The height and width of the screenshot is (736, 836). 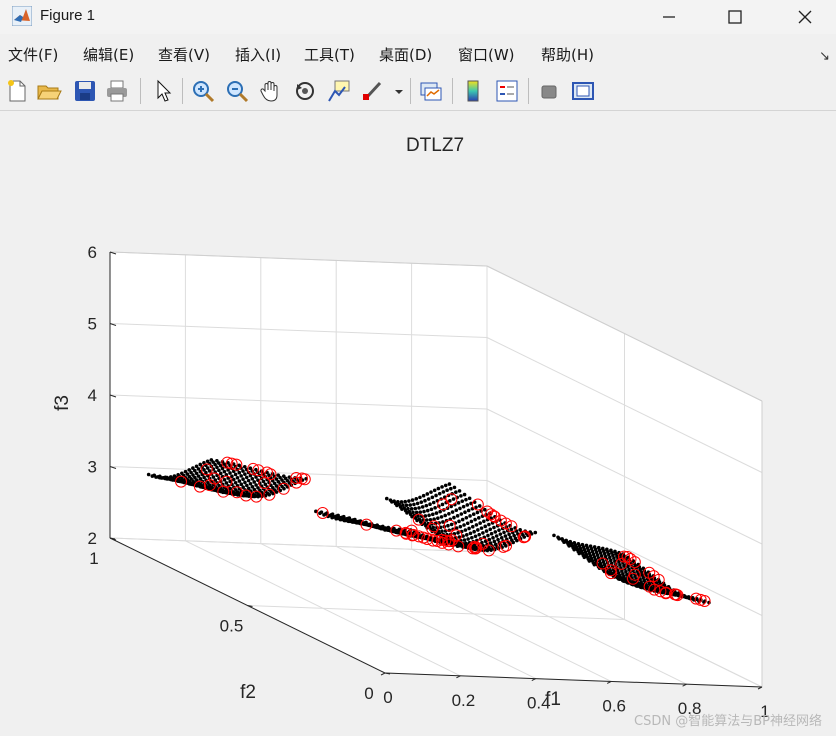 What do you see at coordinates (373, 91) in the screenshot?
I see `brush-icon` at bounding box center [373, 91].